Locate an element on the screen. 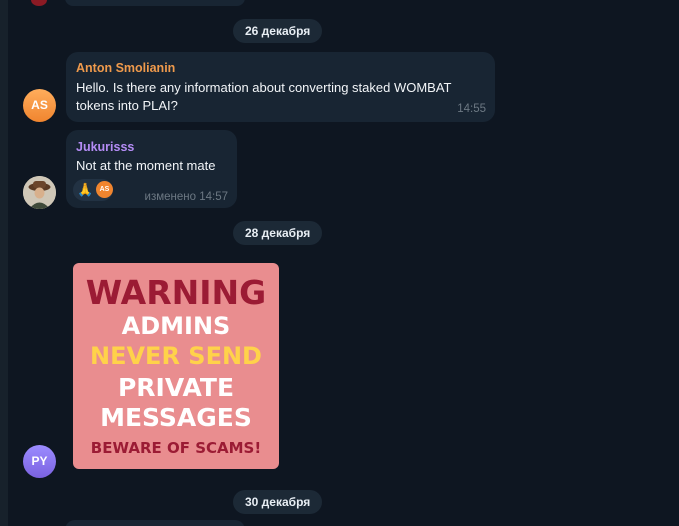 This screenshot has width=679, height=526. pray-emoji-icon: 🙏 is located at coordinates (85, 189).